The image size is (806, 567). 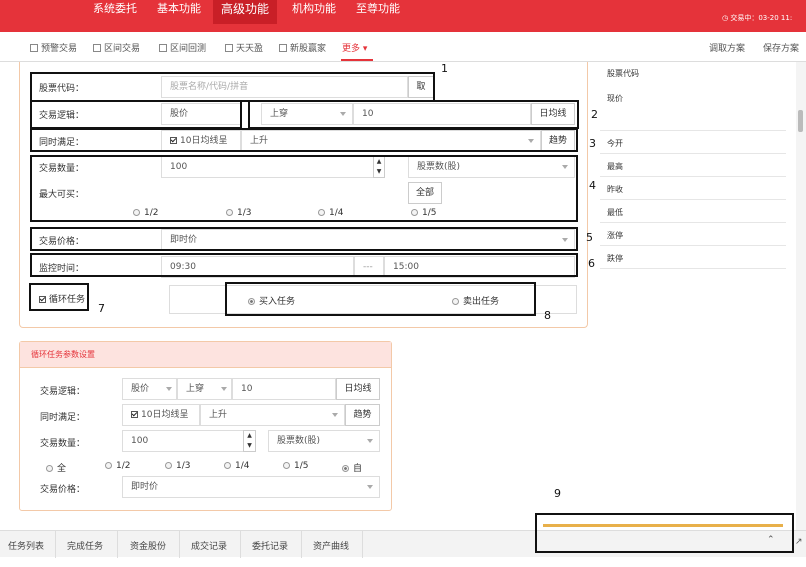 What do you see at coordinates (117, 466) in the screenshot?
I see `loop-fraction-half-radio: 1/2` at bounding box center [117, 466].